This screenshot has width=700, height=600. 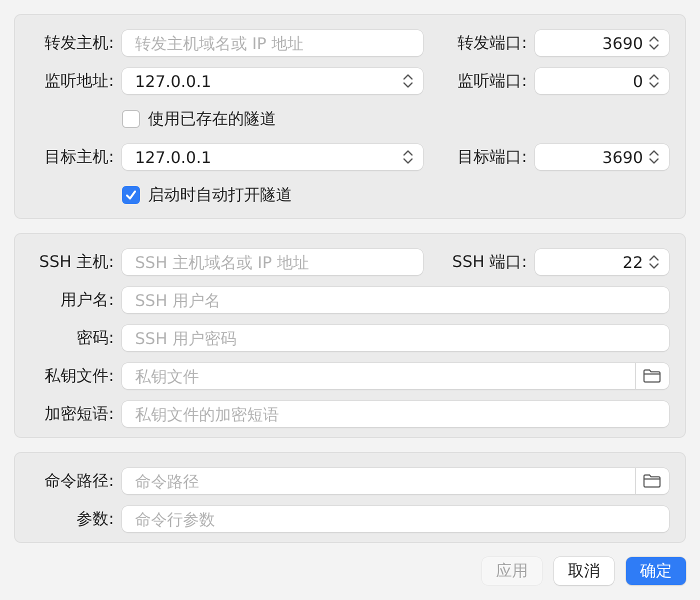 What do you see at coordinates (79, 376) in the screenshot?
I see `field-label: 私钥文件:` at bounding box center [79, 376].